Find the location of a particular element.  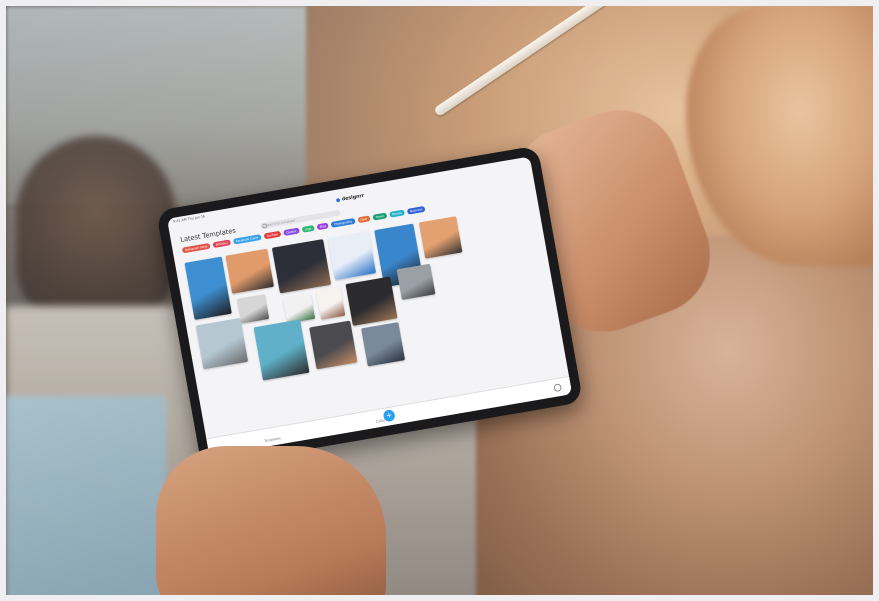

template-card-pool is located at coordinates (281, 350).